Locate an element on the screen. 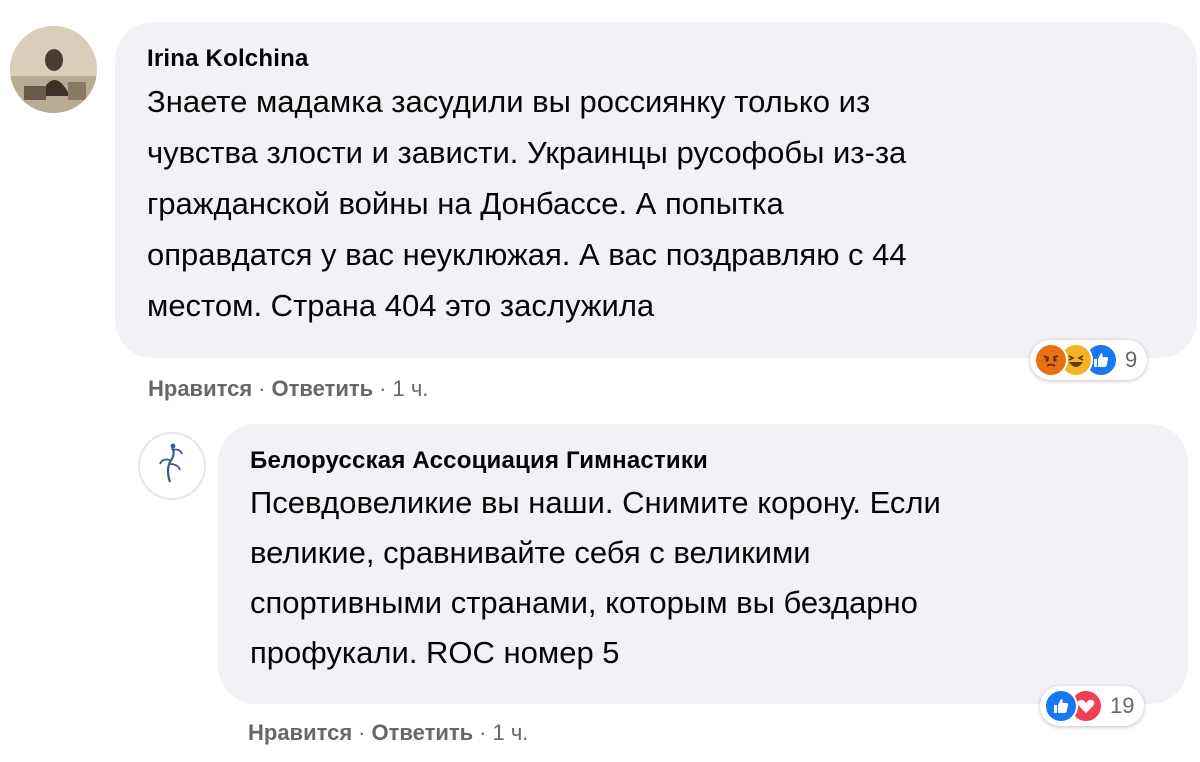 This screenshot has height=762, width=1200. angry-icon is located at coordinates (1051, 360).